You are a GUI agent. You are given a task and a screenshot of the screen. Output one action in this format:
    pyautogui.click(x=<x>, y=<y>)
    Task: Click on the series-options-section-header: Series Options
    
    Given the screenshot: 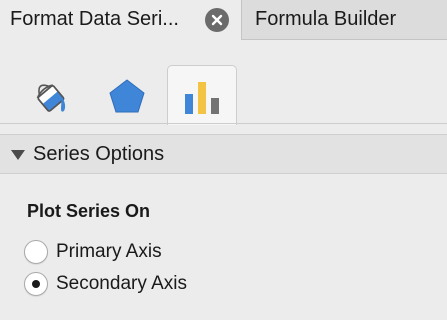 What is the action you would take?
    pyautogui.click(x=223, y=154)
    